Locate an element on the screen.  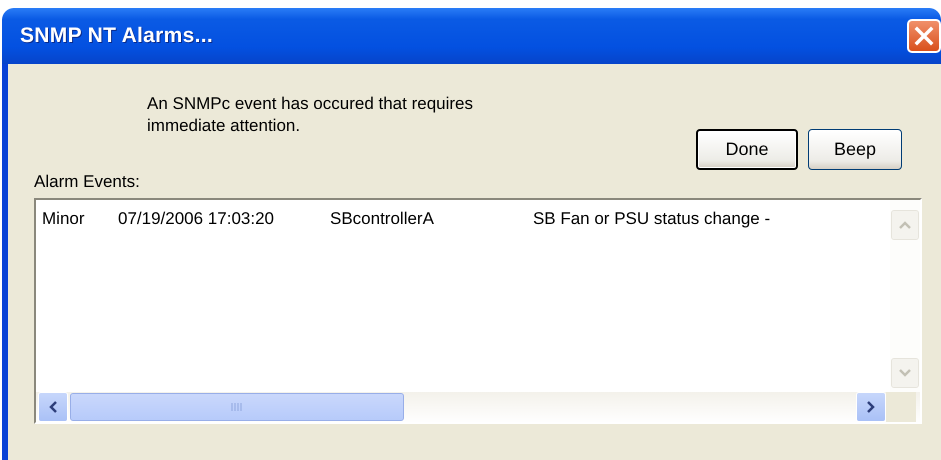
dialog-button: Done is located at coordinates (747, 149).